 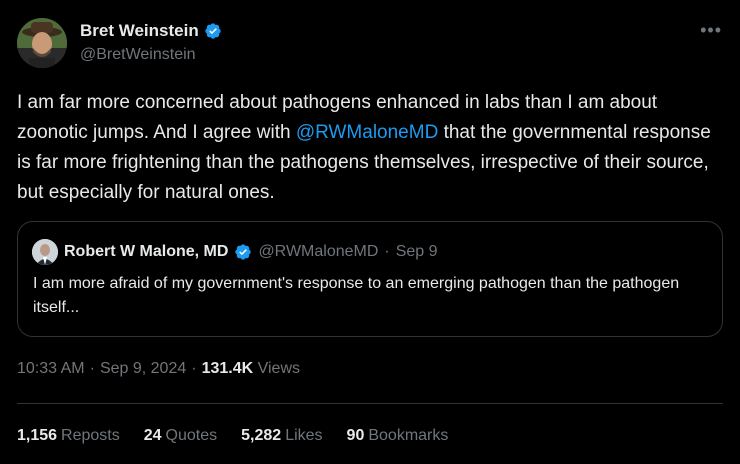 What do you see at coordinates (213, 31) in the screenshot?
I see `verified-badge-icon` at bounding box center [213, 31].